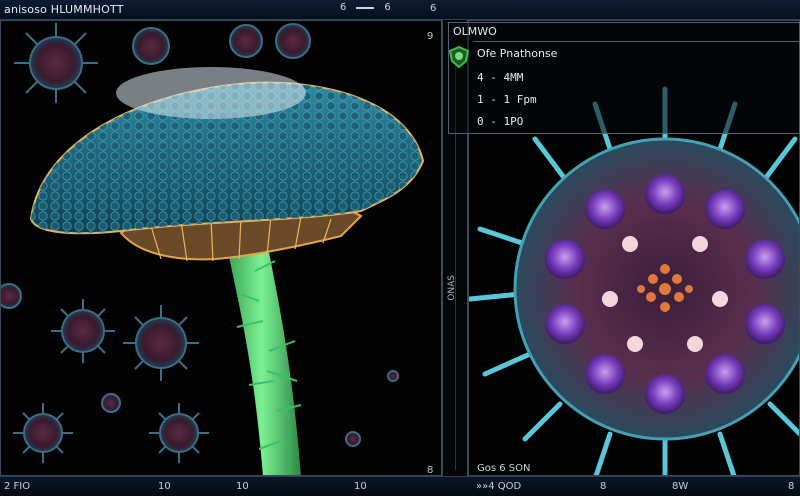 The width and height of the screenshot is (800, 496). What do you see at coordinates (504, 468) in the screenshot?
I see `right-bottom-label: Gos 6 SON` at bounding box center [504, 468].